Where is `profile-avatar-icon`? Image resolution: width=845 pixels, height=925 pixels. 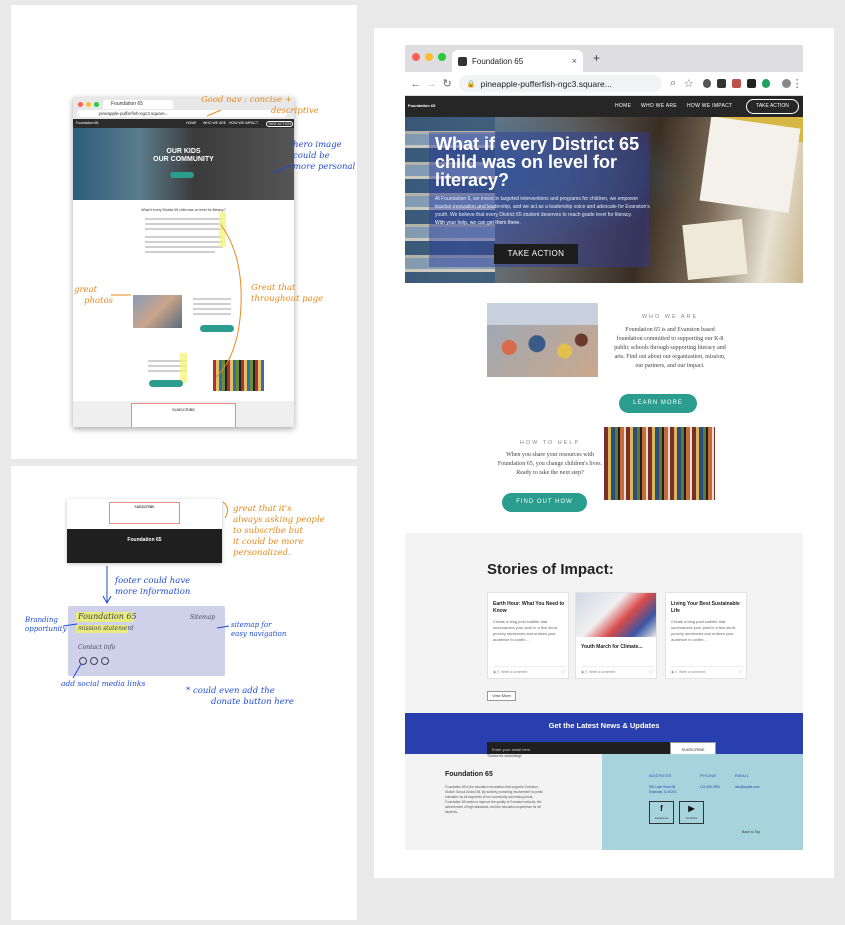
profile-avatar-icon is located at coordinates (787, 83).